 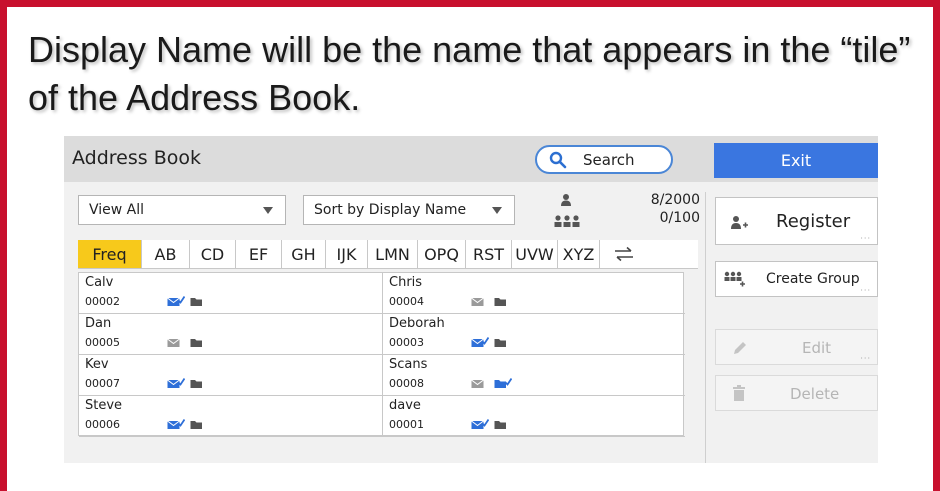 I want to click on tab-cd: CD, so click(x=213, y=254).